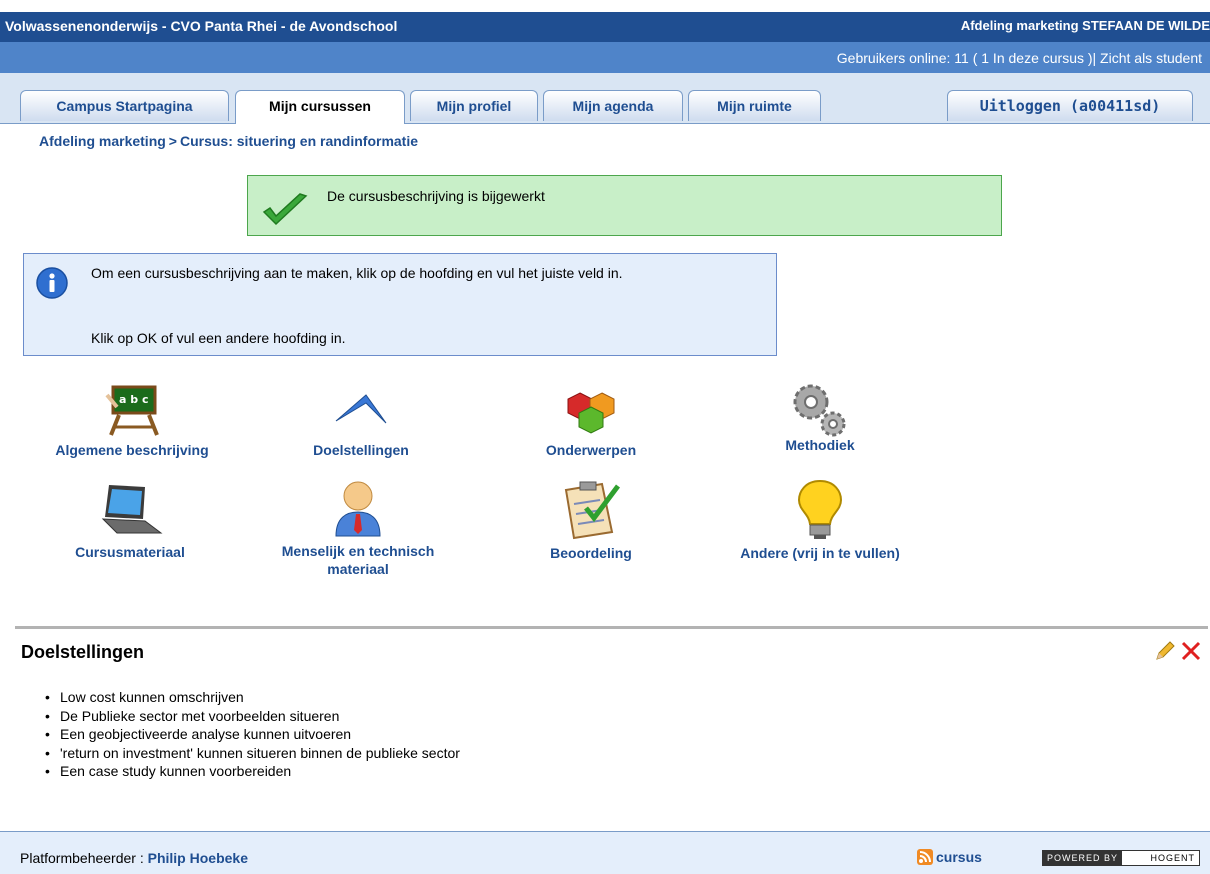 The height and width of the screenshot is (874, 1210). What do you see at coordinates (358, 509) in the screenshot?
I see `person-icon` at bounding box center [358, 509].